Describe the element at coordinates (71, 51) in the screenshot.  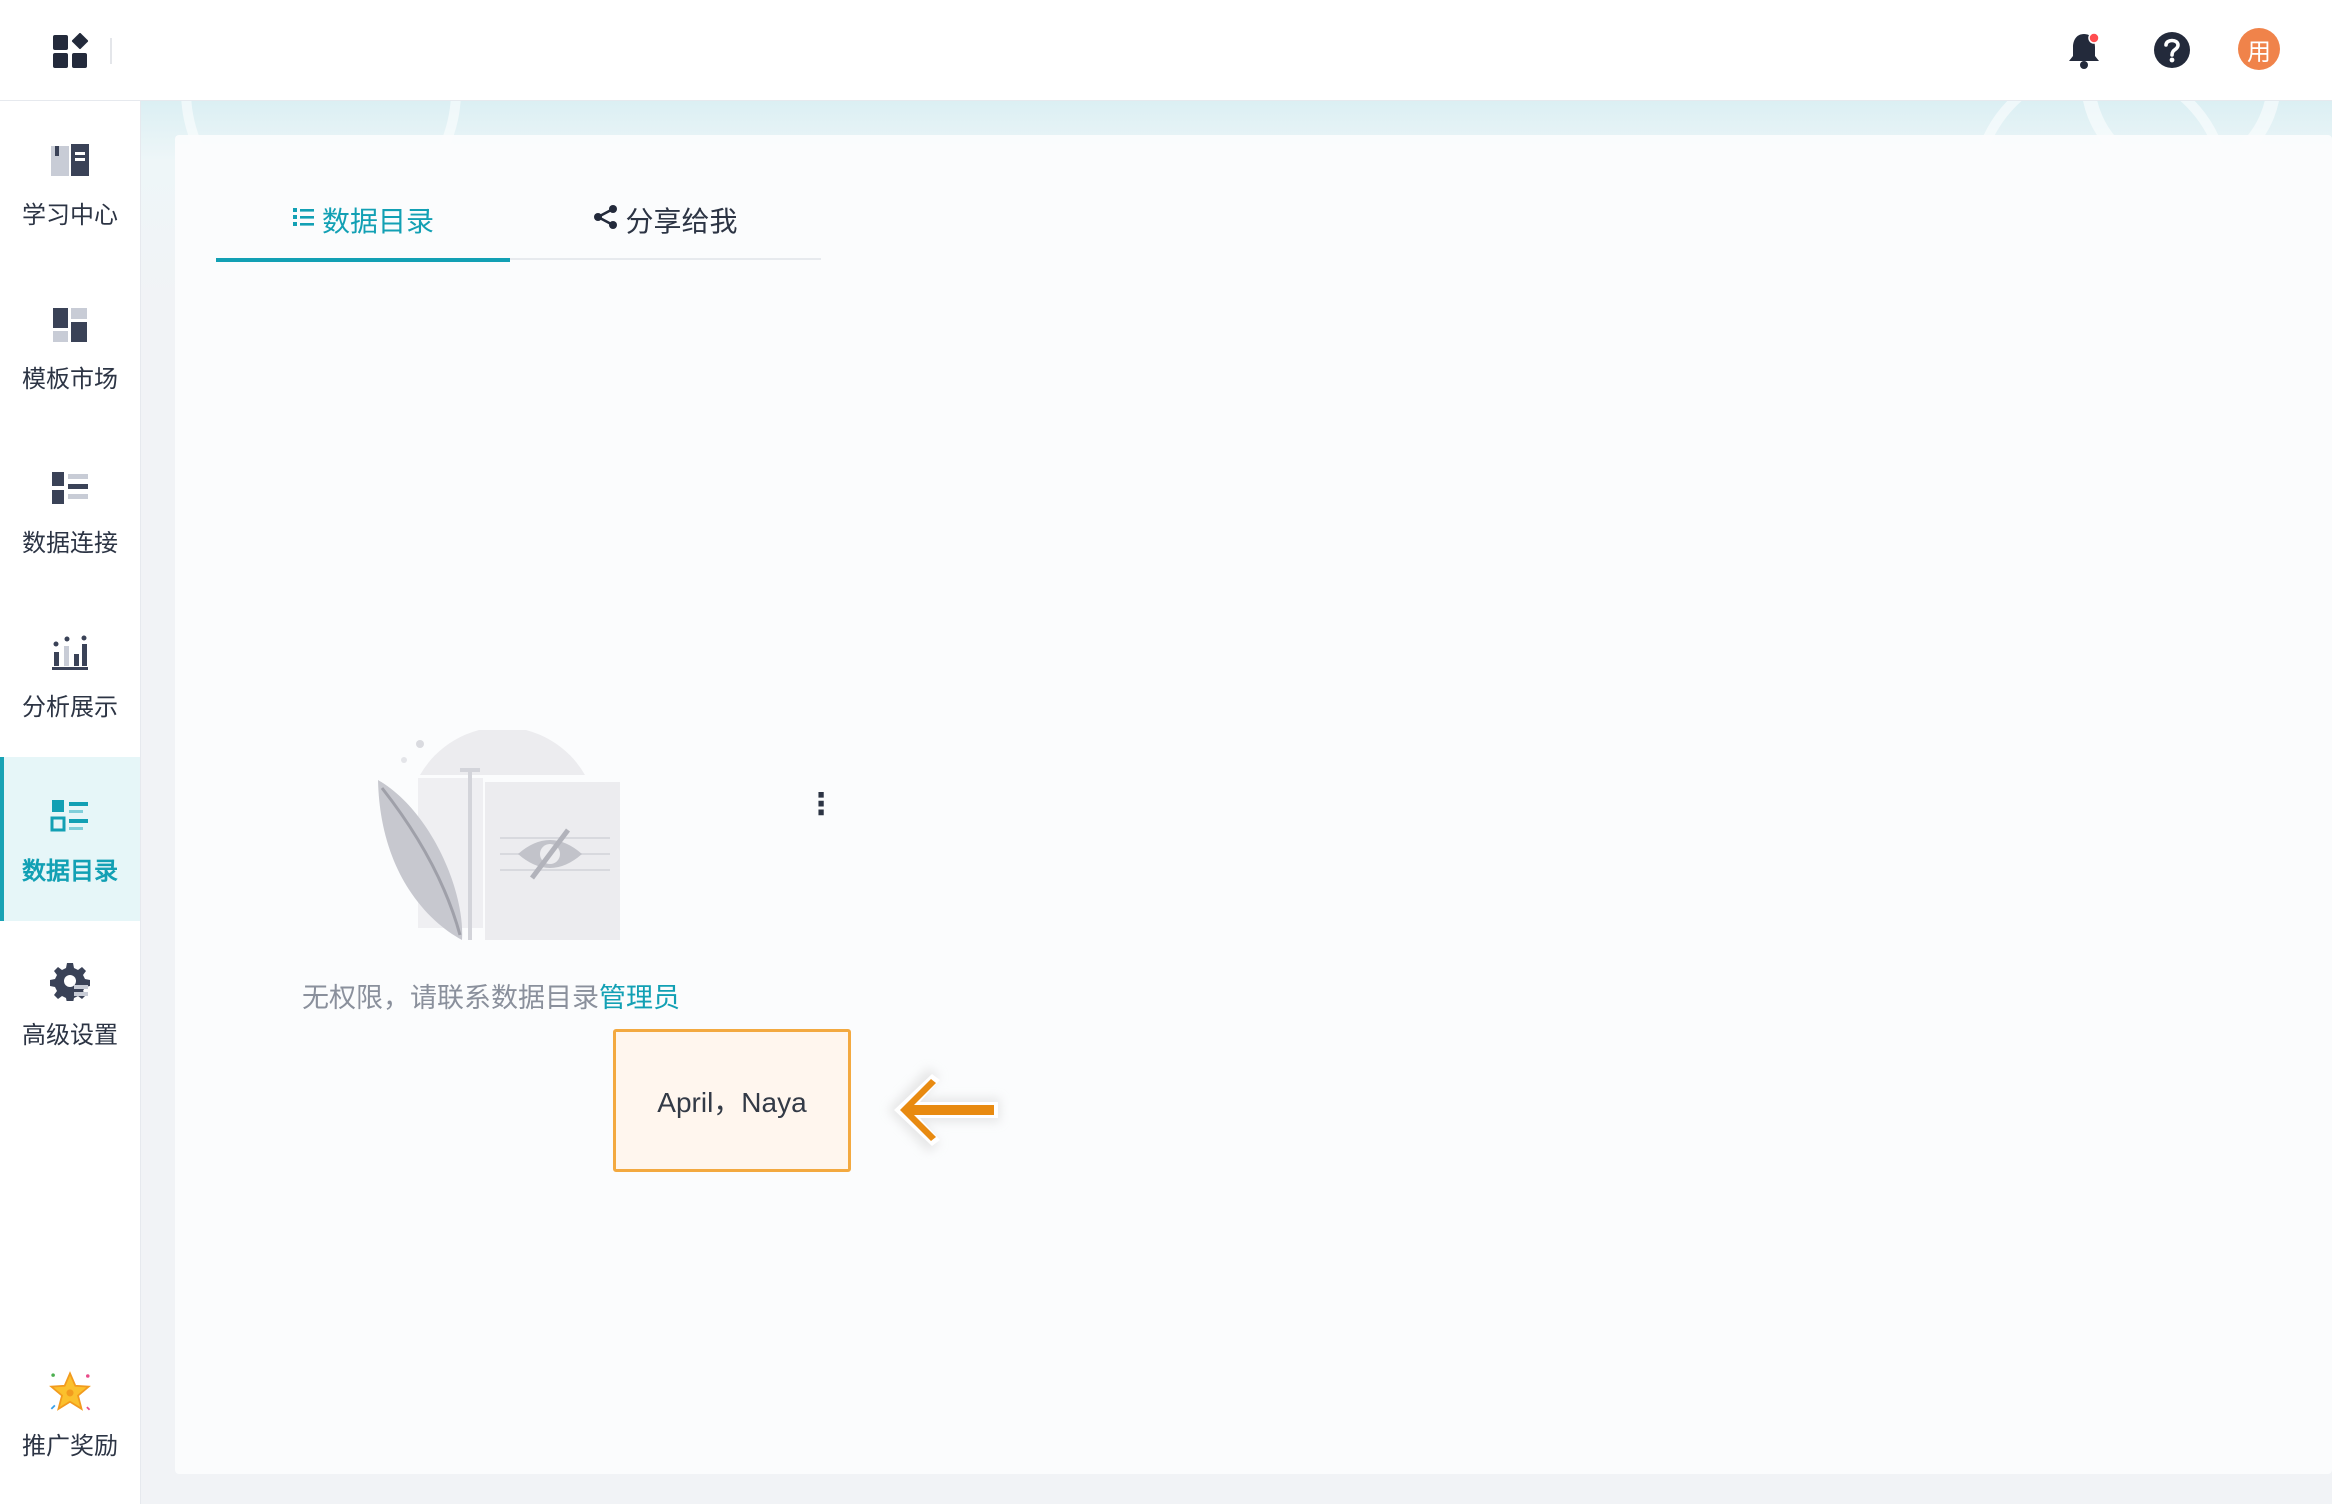
I see `apps-grid-icon` at that location.